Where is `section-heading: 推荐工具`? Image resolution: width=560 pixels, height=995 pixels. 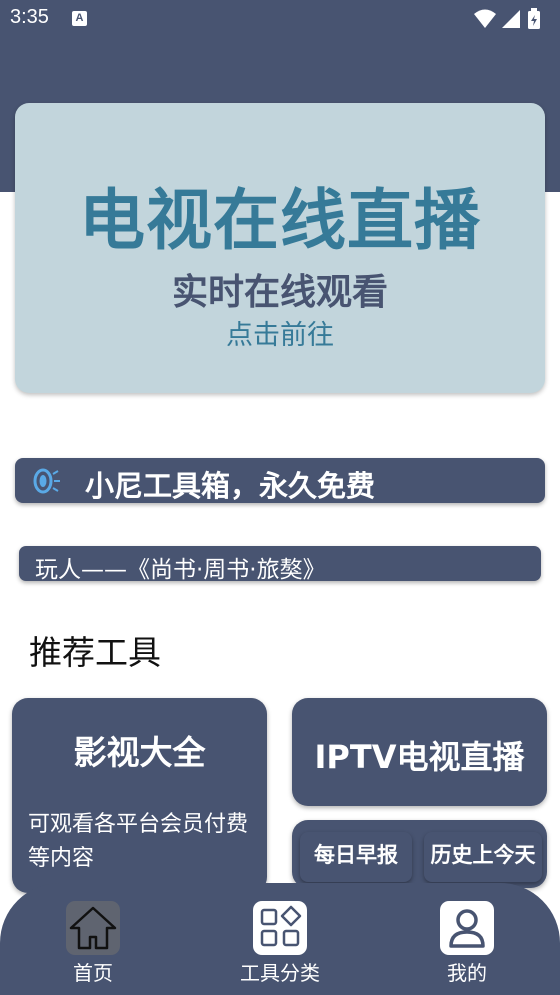 section-heading: 推荐工具 is located at coordinates (95, 652).